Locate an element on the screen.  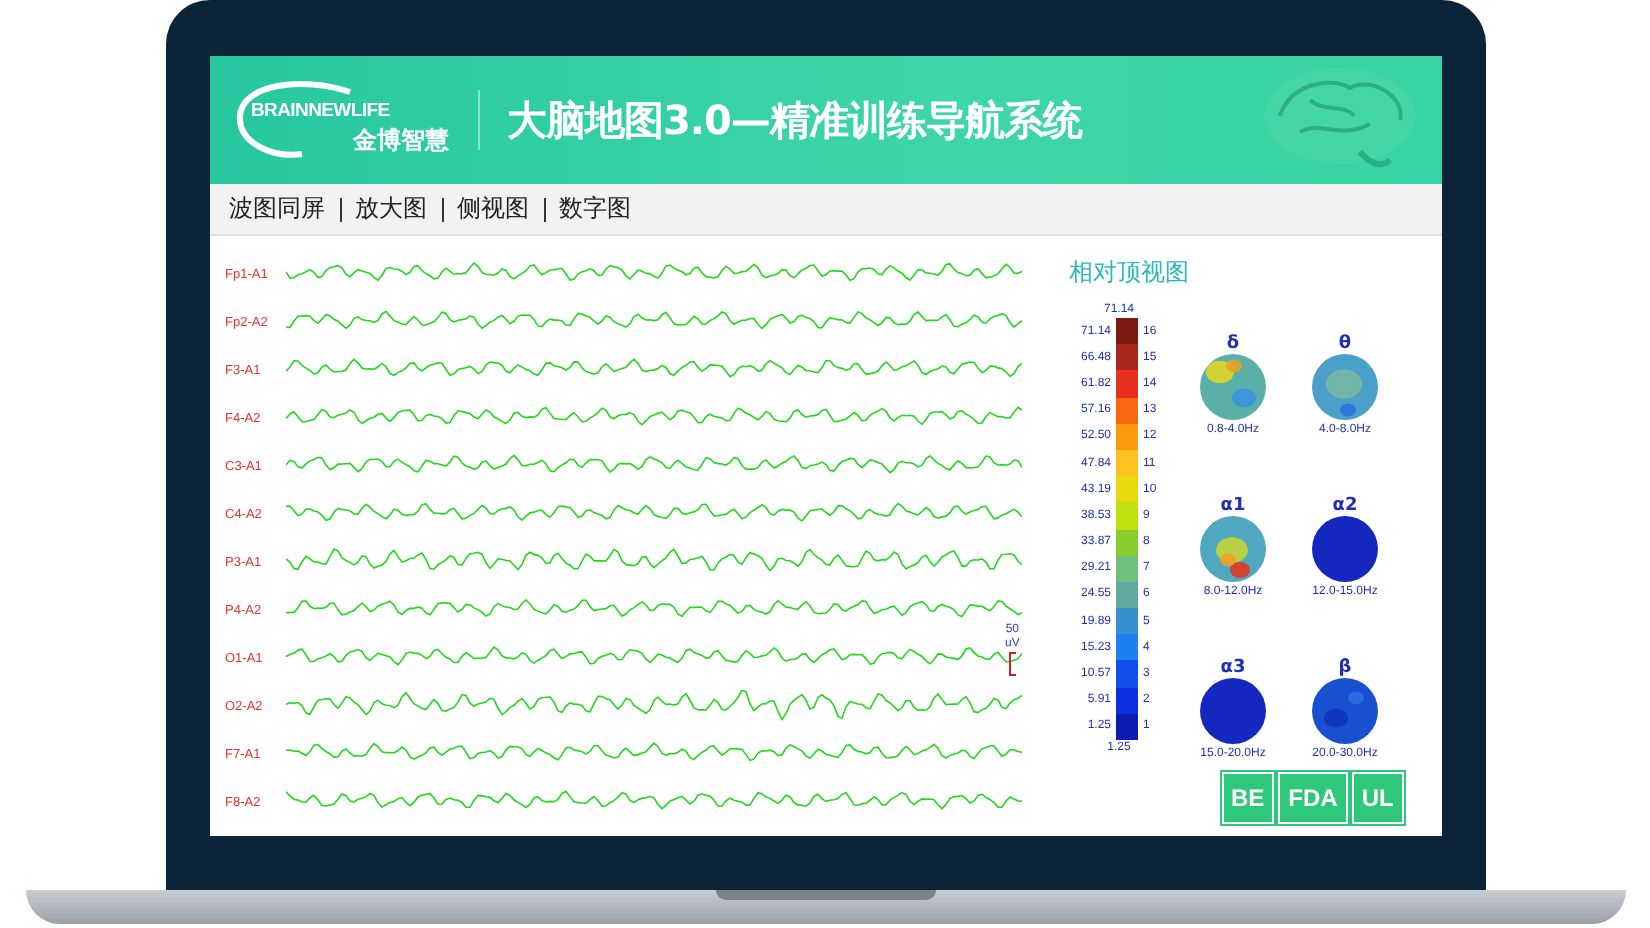
band-label: β is located at coordinates (1345, 668).